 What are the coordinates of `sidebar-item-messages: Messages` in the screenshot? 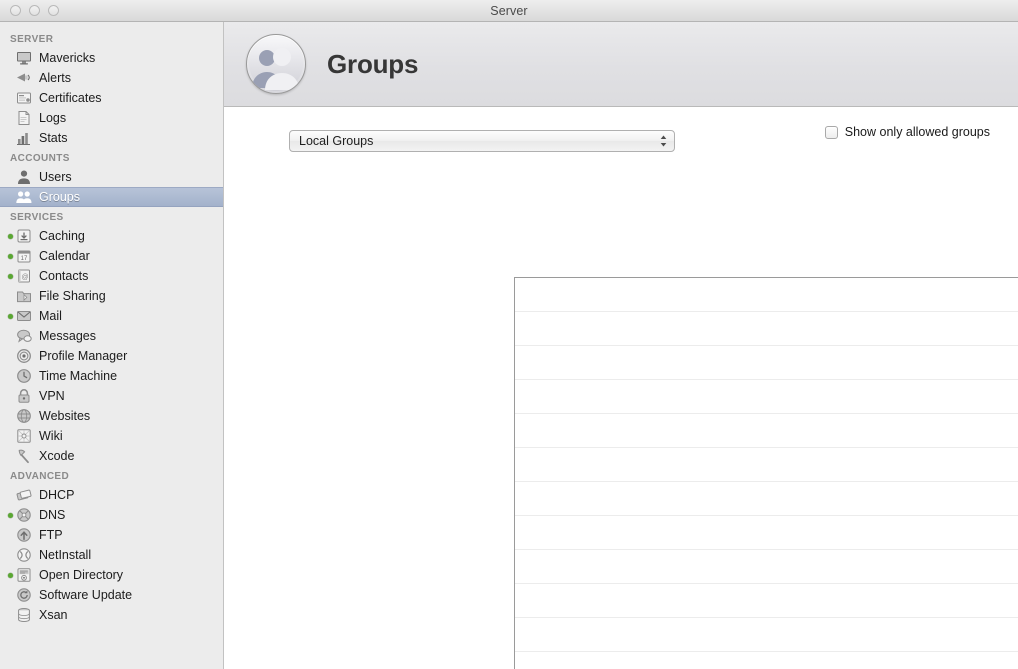 It's located at (111, 336).